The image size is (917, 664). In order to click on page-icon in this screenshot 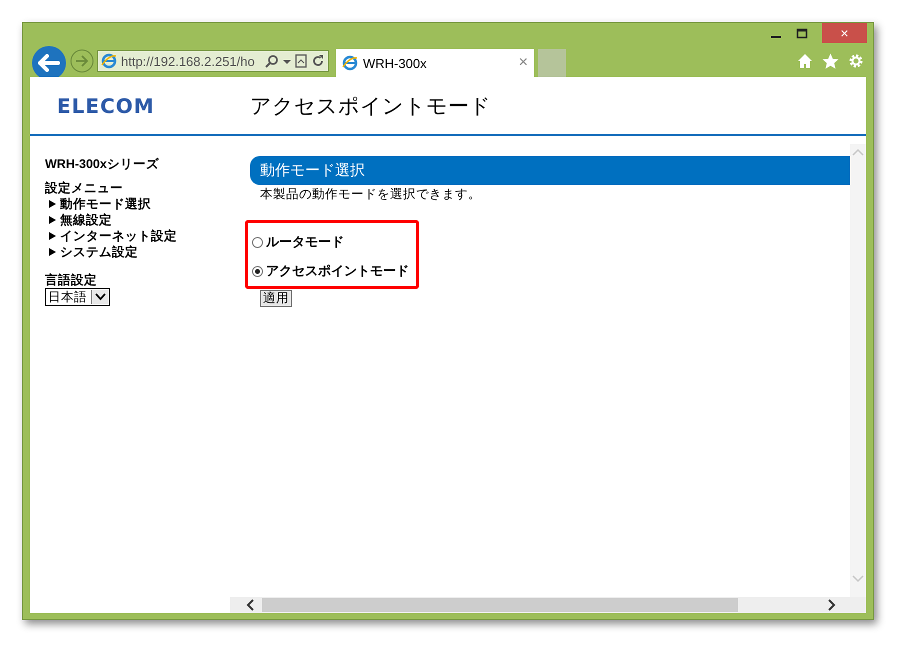, I will do `click(301, 61)`.